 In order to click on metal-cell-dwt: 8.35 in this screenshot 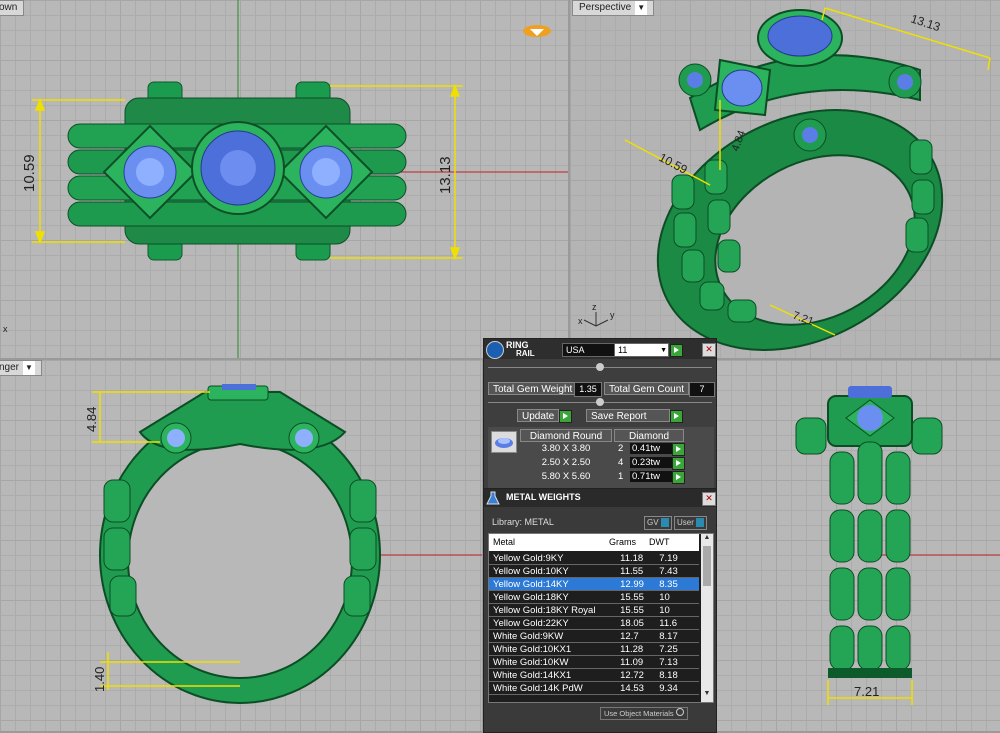, I will do `click(677, 584)`.